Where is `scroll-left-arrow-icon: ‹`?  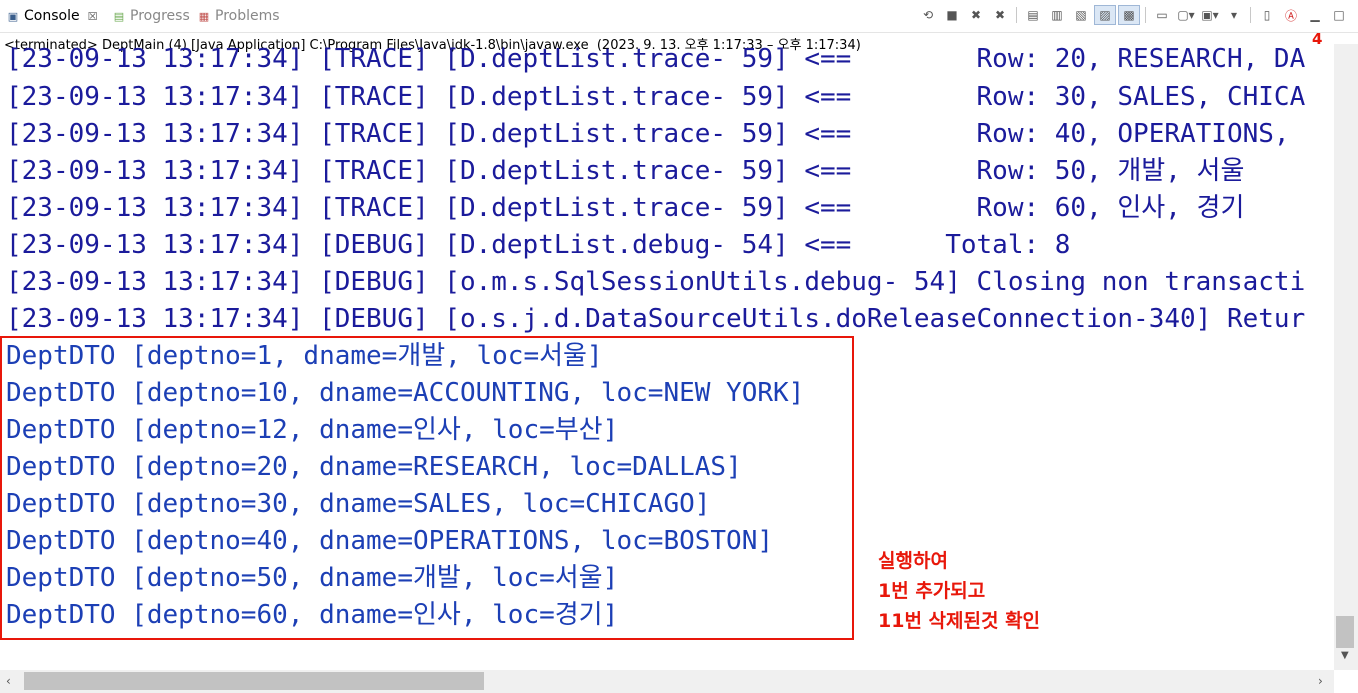
scroll-left-arrow-icon: ‹ is located at coordinates (8, 681).